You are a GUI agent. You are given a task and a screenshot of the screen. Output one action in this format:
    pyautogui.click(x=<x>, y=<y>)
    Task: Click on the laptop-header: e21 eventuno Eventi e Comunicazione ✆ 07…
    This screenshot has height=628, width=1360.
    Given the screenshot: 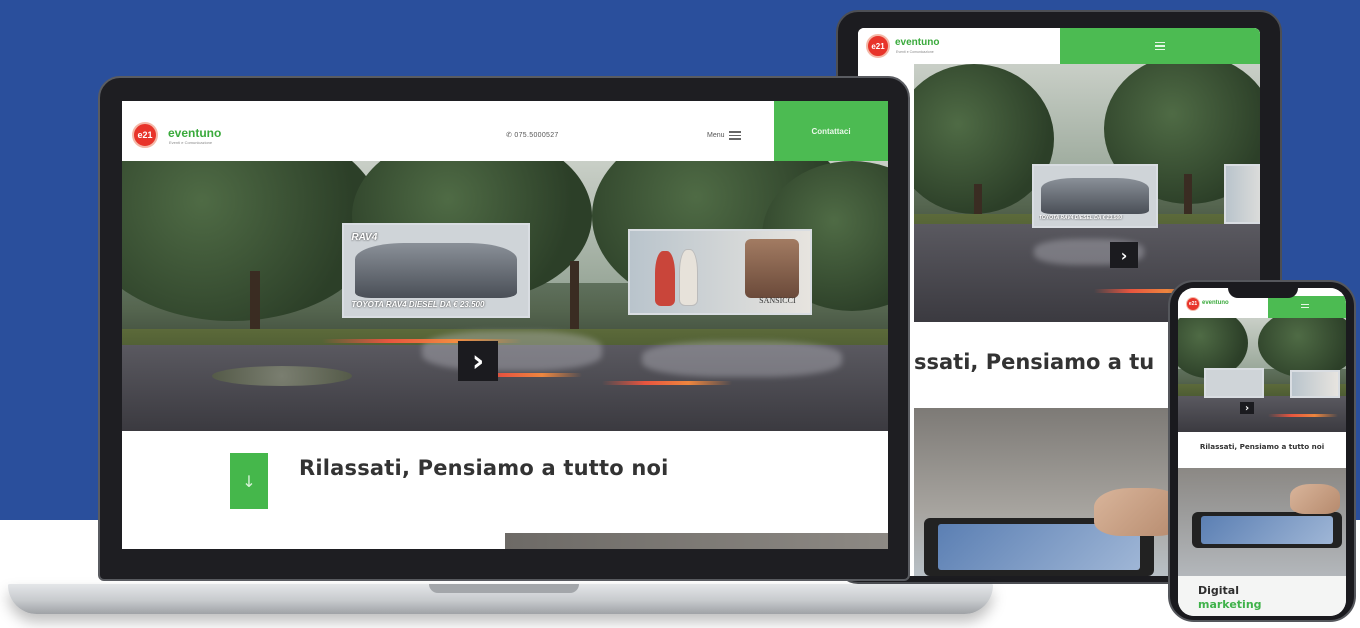 What is the action you would take?
    pyautogui.click(x=505, y=131)
    